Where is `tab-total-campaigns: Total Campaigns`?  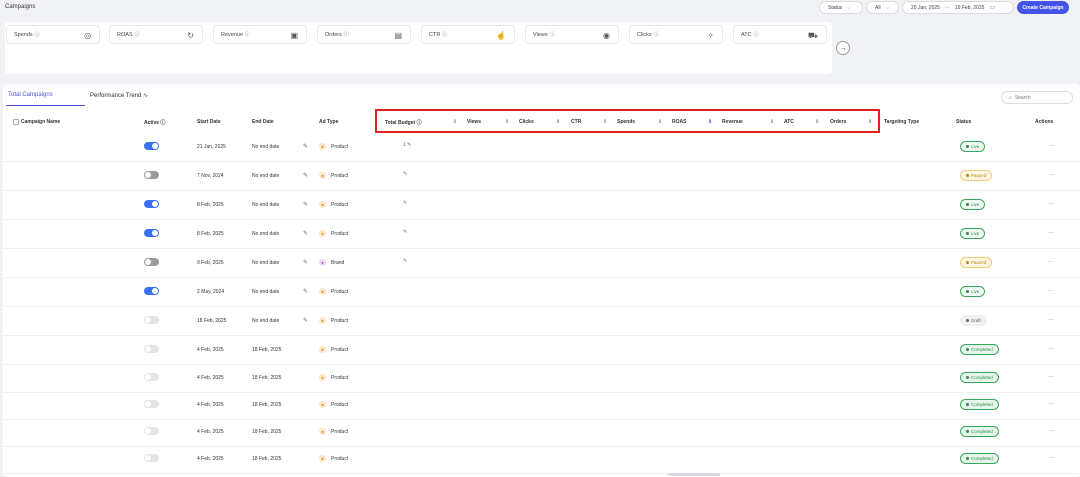
tab-total-campaigns: Total Campaigns is located at coordinates (30, 95).